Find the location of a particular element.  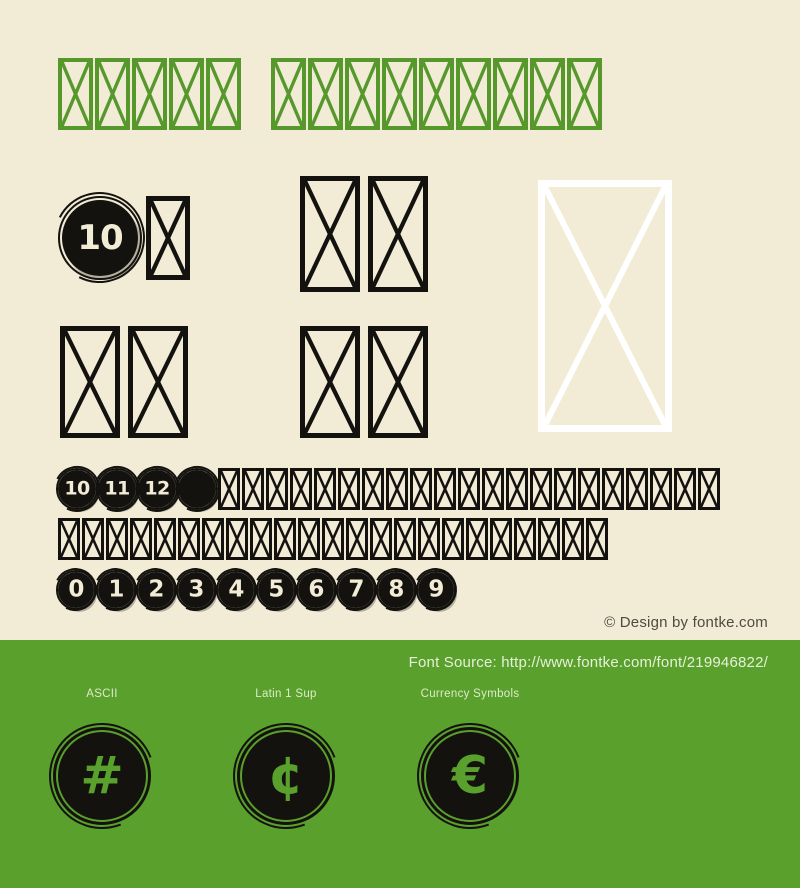

coin-symbol: # is located at coordinates (102, 776).